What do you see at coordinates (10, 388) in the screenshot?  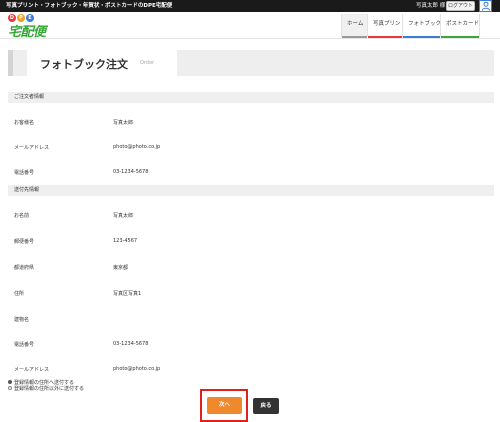 I see `radio-button` at bounding box center [10, 388].